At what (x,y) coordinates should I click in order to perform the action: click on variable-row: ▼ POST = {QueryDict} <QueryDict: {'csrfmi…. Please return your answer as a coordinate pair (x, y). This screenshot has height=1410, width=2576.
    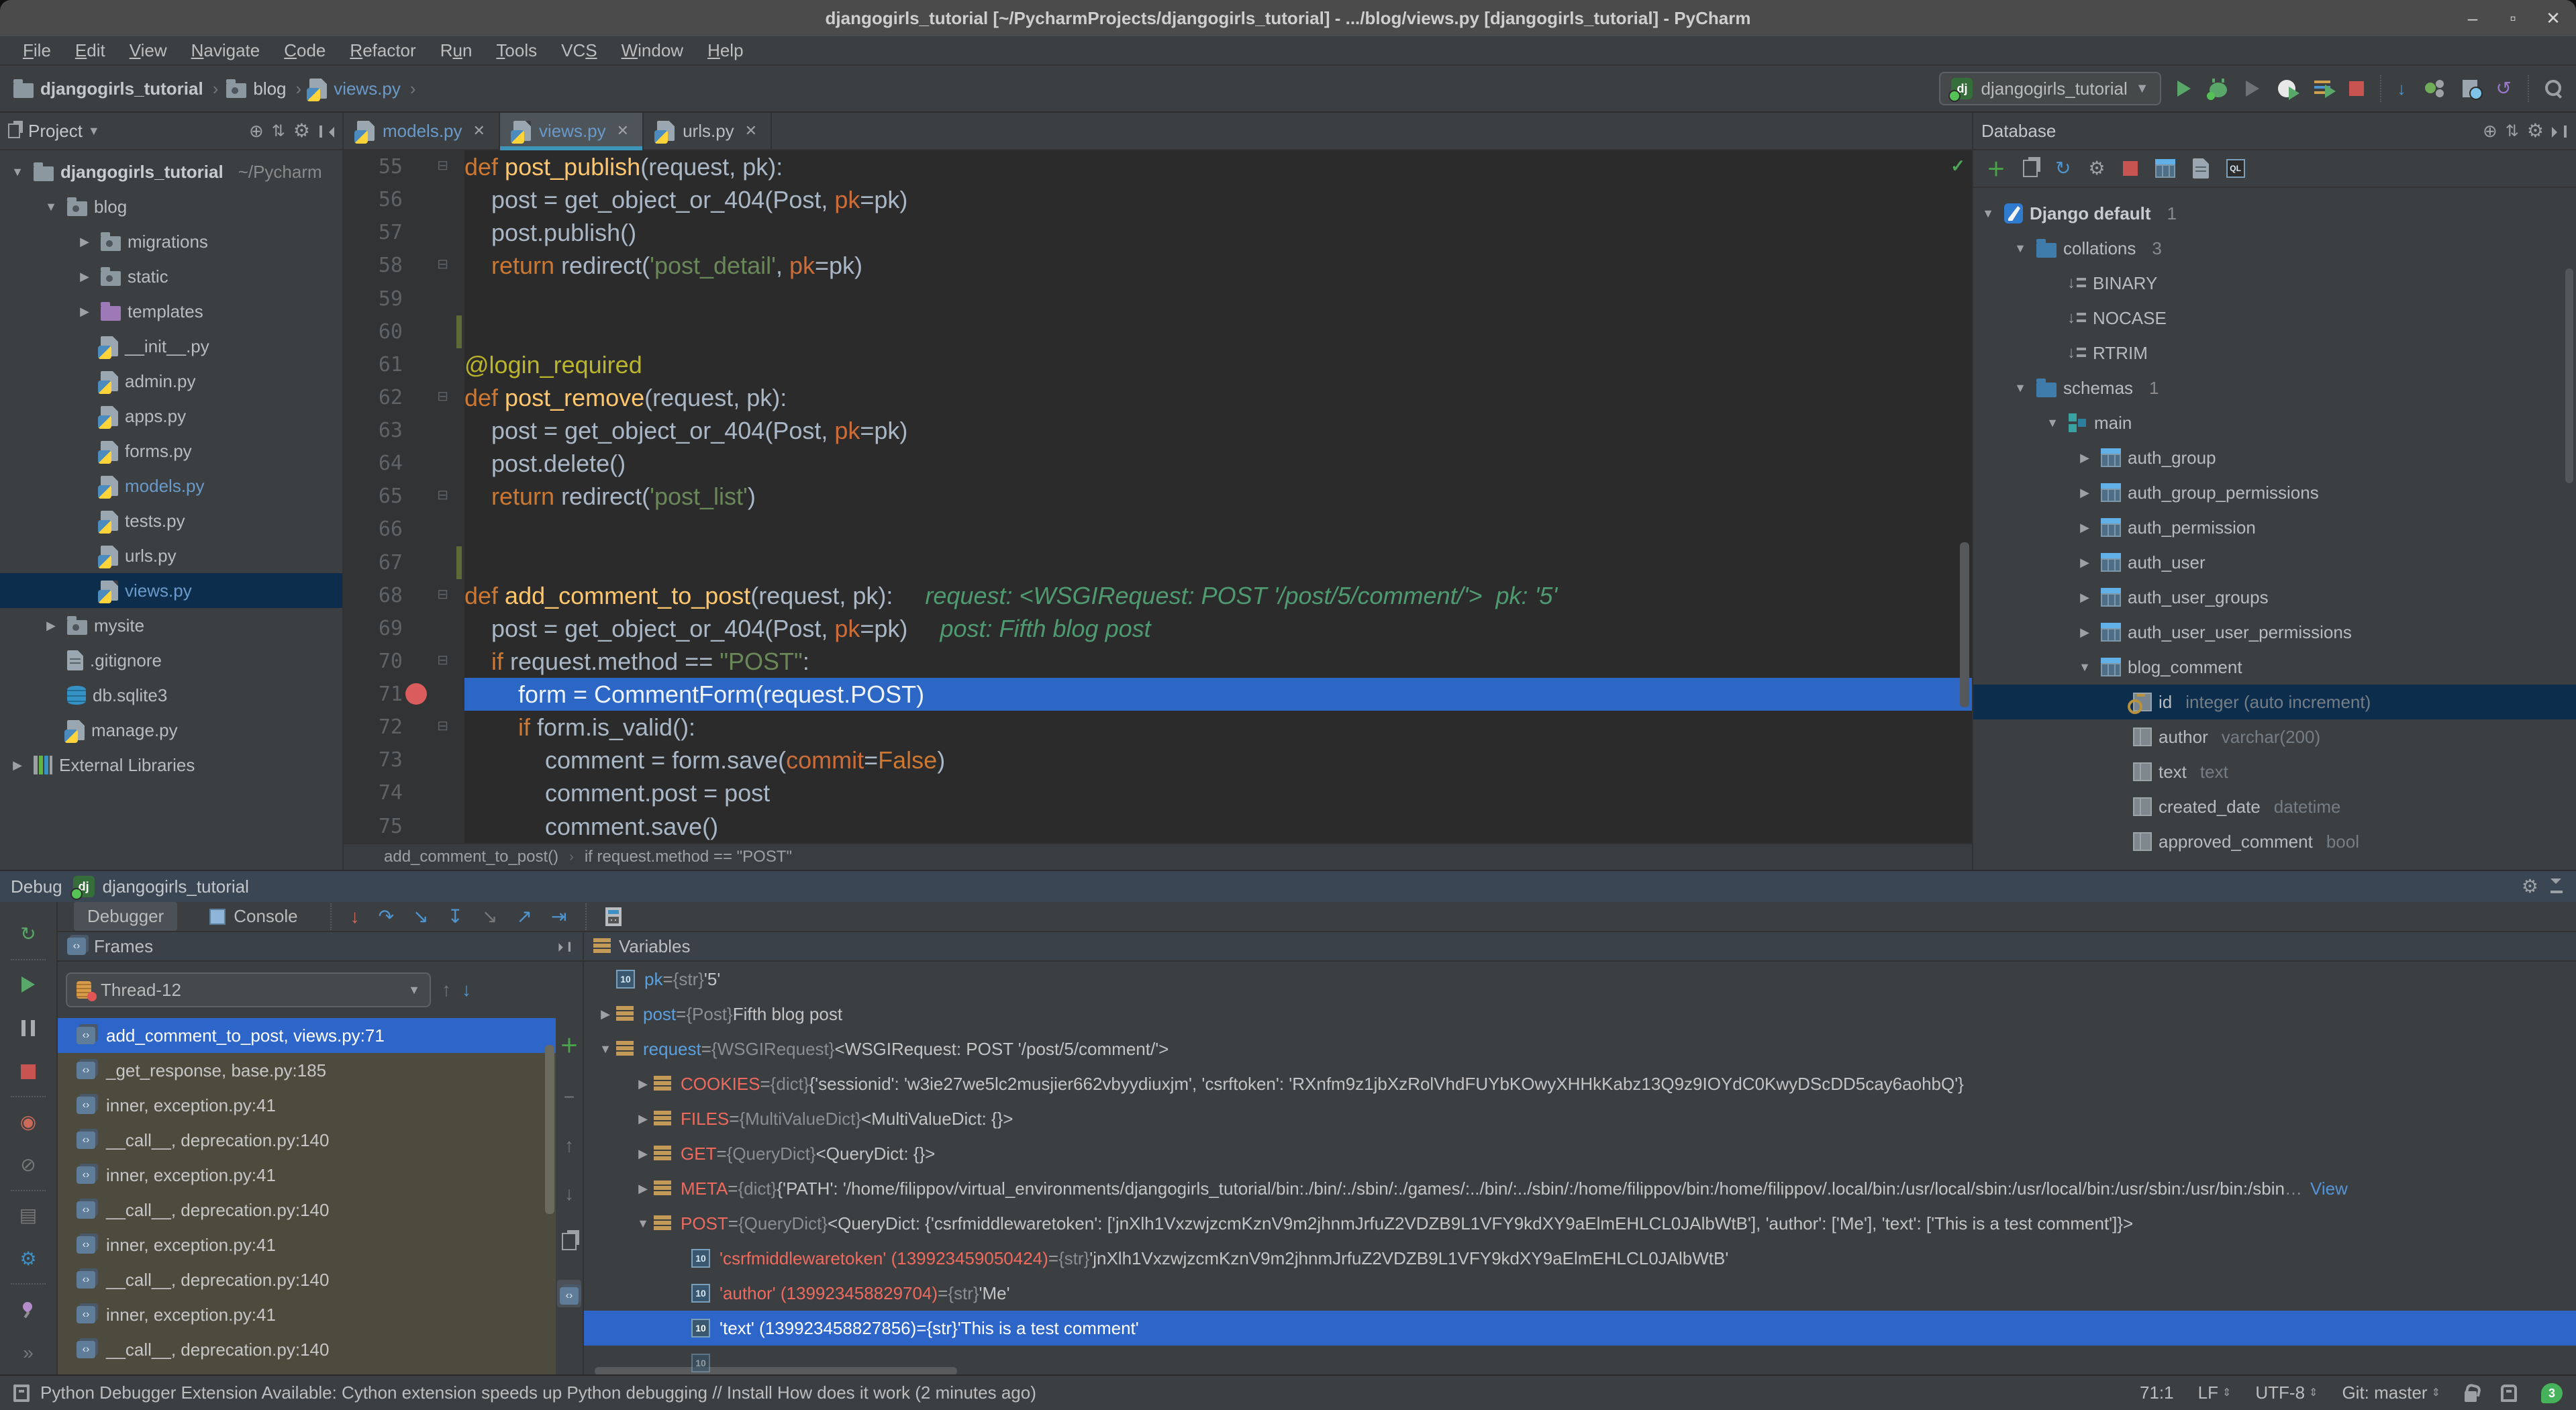
    Looking at the image, I should click on (1580, 1223).